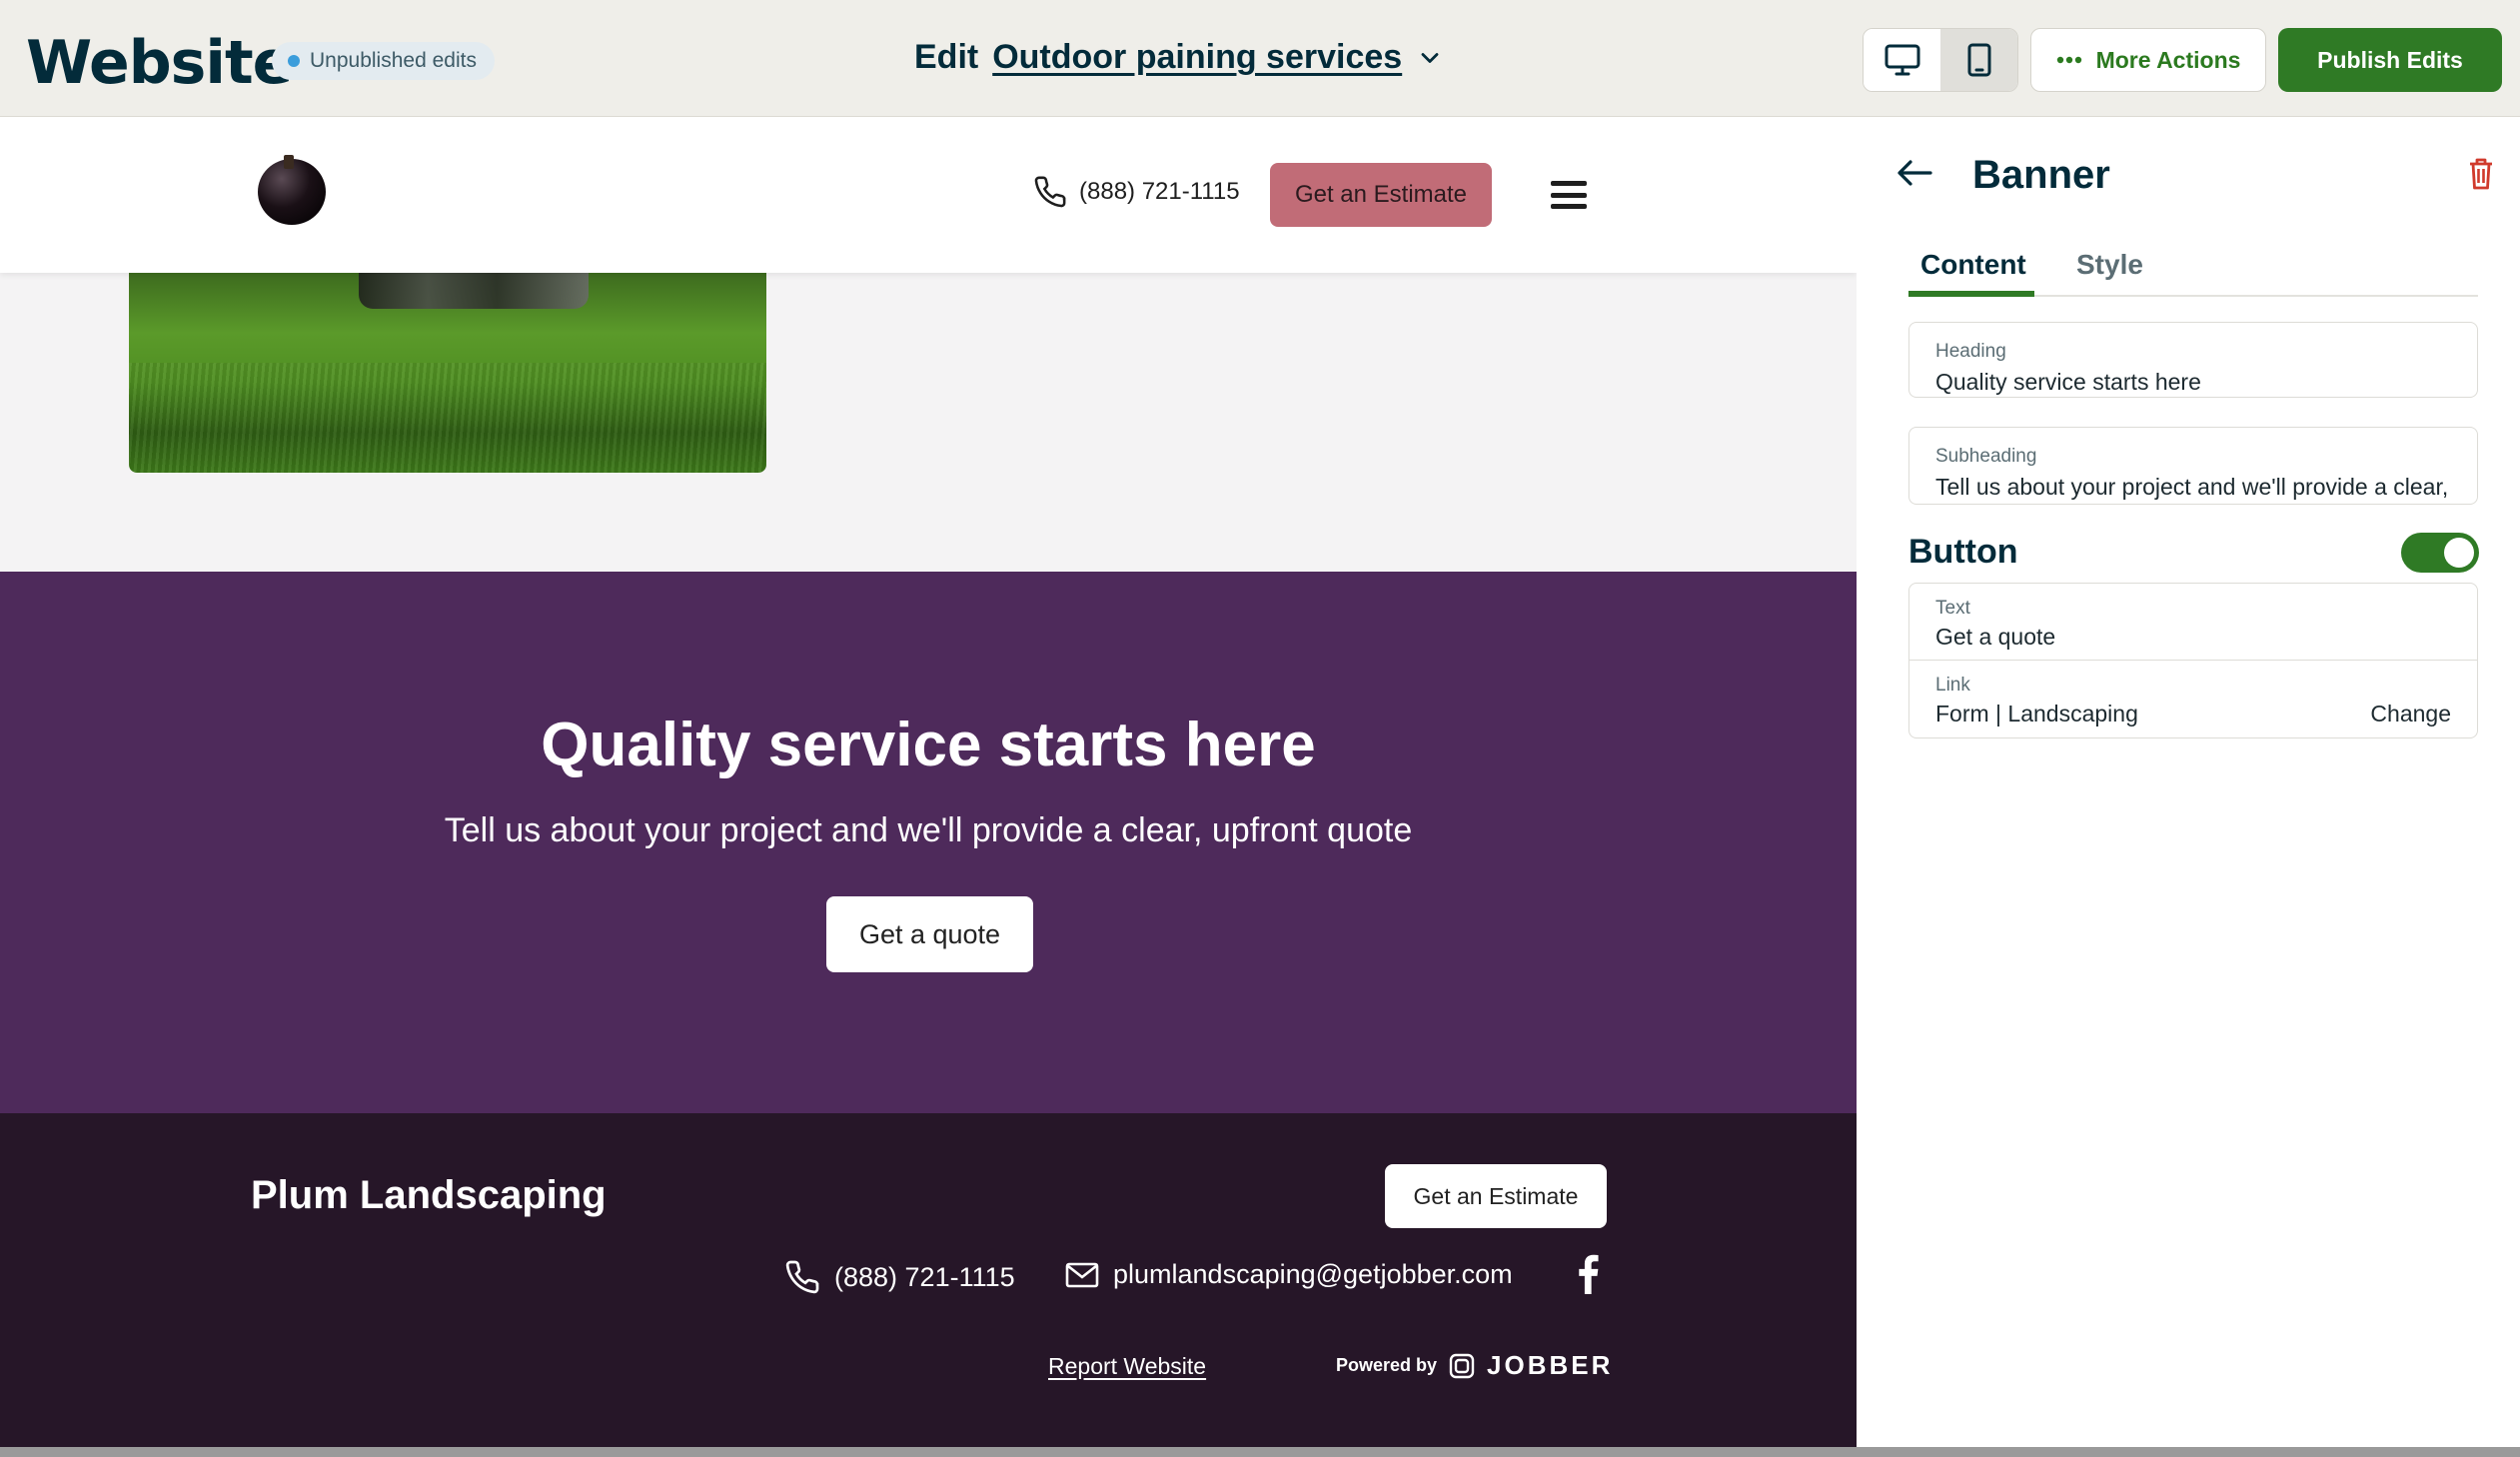  Describe the element at coordinates (447, 373) in the screenshot. I see `lawn-mower-image` at that location.